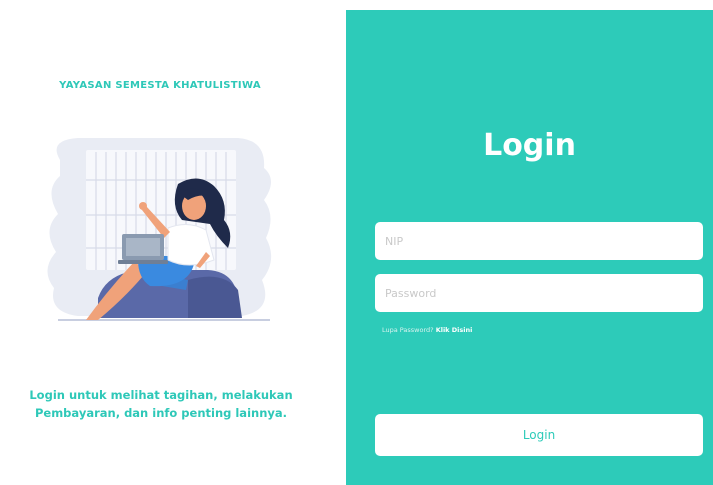  What do you see at coordinates (454, 330) in the screenshot?
I see `forgot-password-link: Klik Disini` at bounding box center [454, 330].